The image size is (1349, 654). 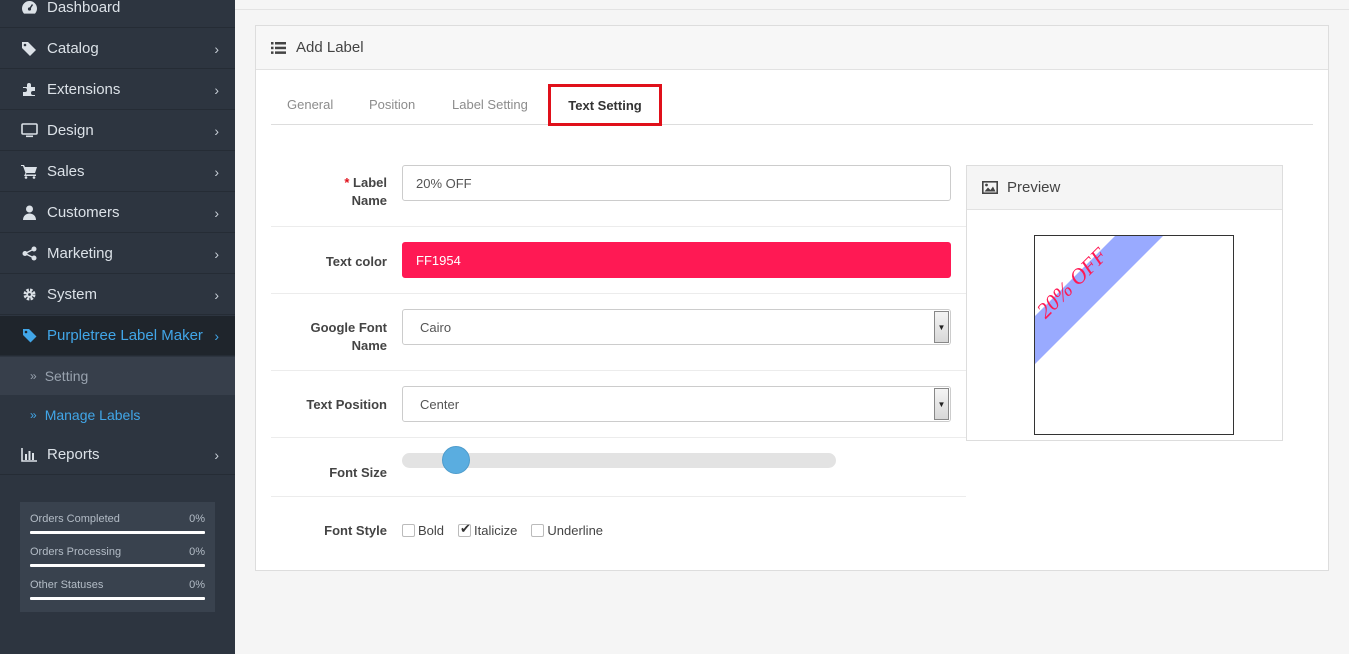 I want to click on tag-icon, so click(x=29, y=335).